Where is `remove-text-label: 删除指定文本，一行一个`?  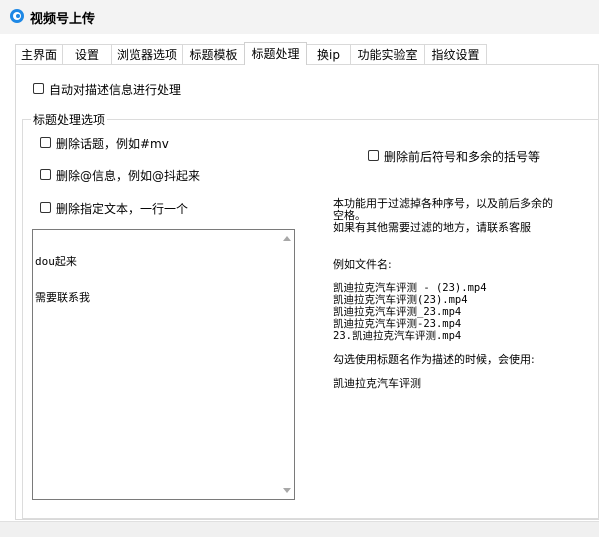
remove-text-label: 删除指定文本，一行一个 is located at coordinates (122, 209).